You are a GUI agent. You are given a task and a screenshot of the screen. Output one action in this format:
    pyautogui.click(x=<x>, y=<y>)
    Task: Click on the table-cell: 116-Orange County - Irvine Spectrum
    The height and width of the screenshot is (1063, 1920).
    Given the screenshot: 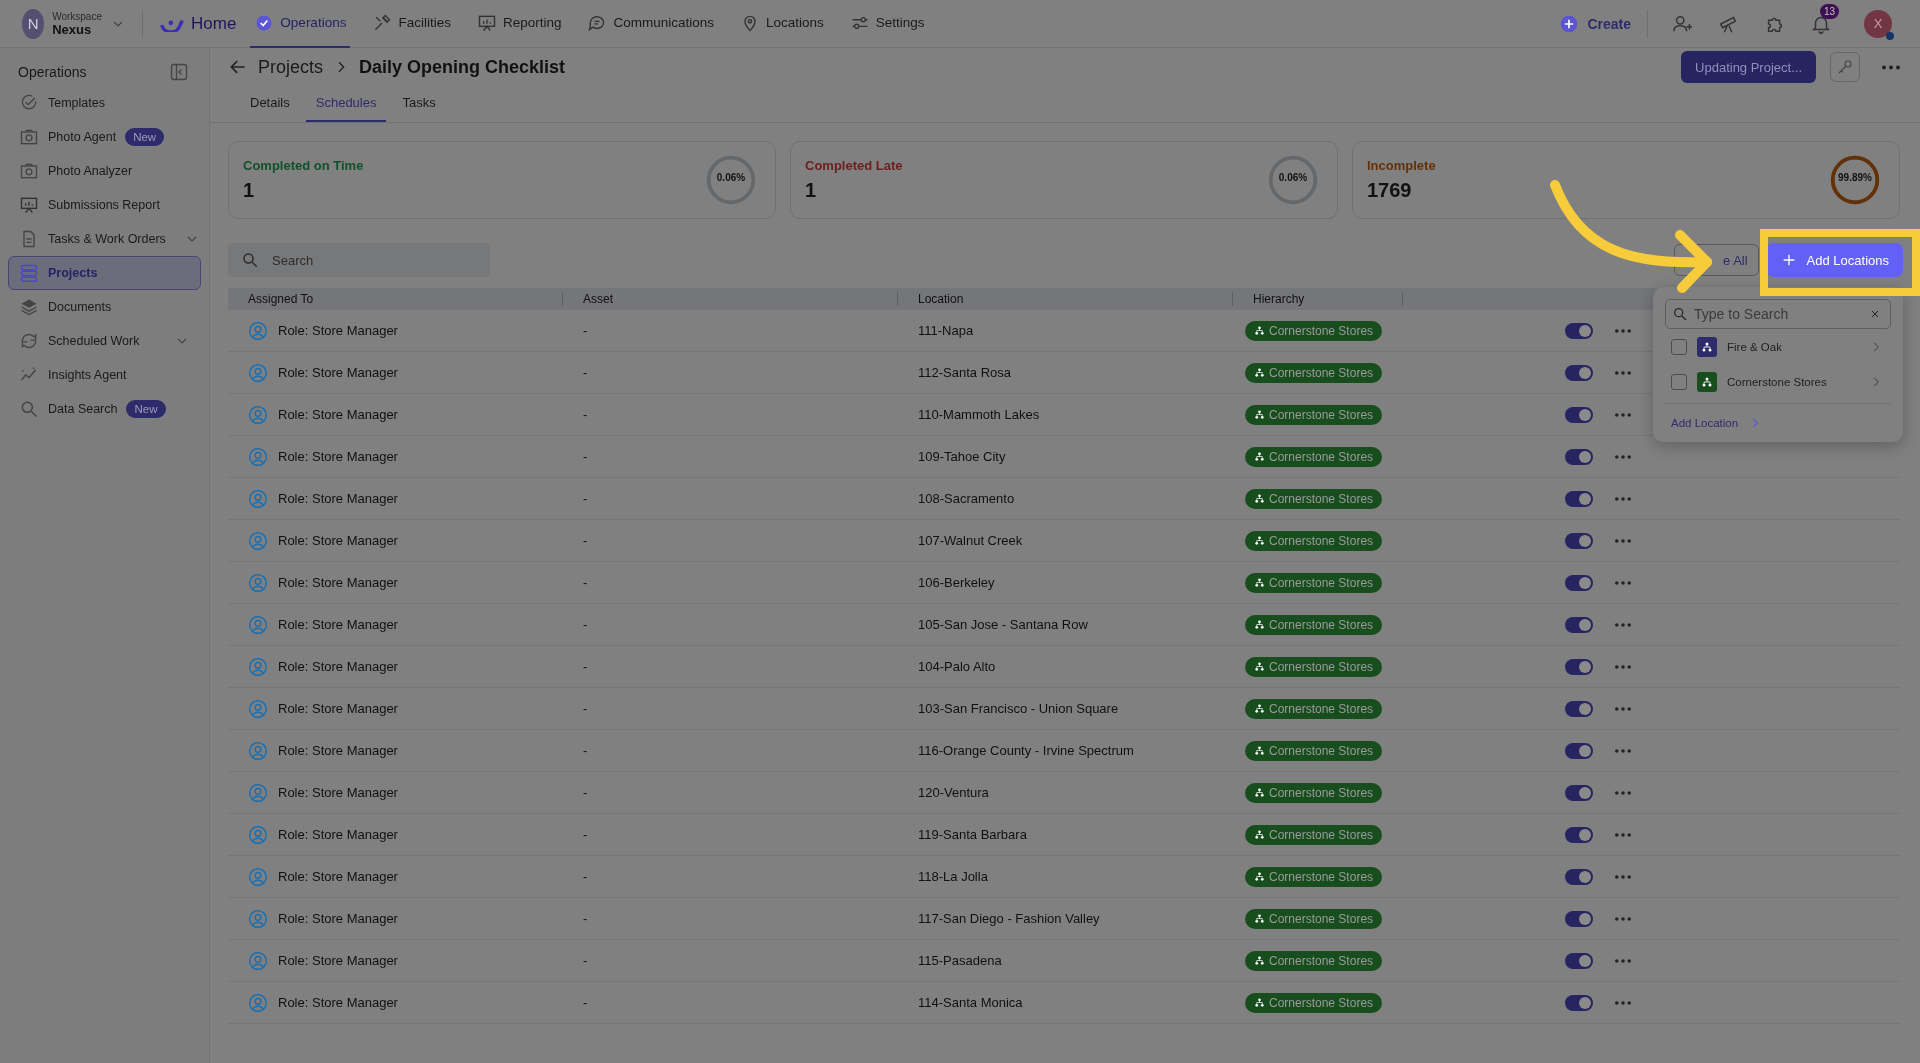 What is the action you would take?
    pyautogui.click(x=1026, y=750)
    